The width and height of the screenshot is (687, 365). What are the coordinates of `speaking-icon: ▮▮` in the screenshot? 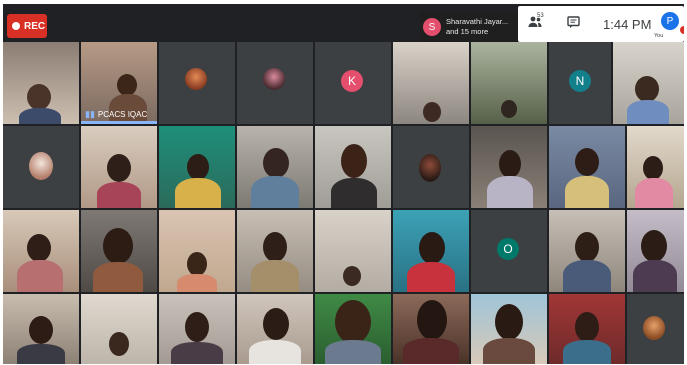 It's located at (90, 114).